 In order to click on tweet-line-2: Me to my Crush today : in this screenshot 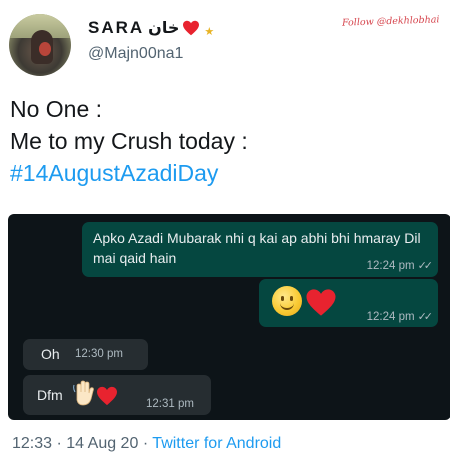, I will do `click(129, 141)`.